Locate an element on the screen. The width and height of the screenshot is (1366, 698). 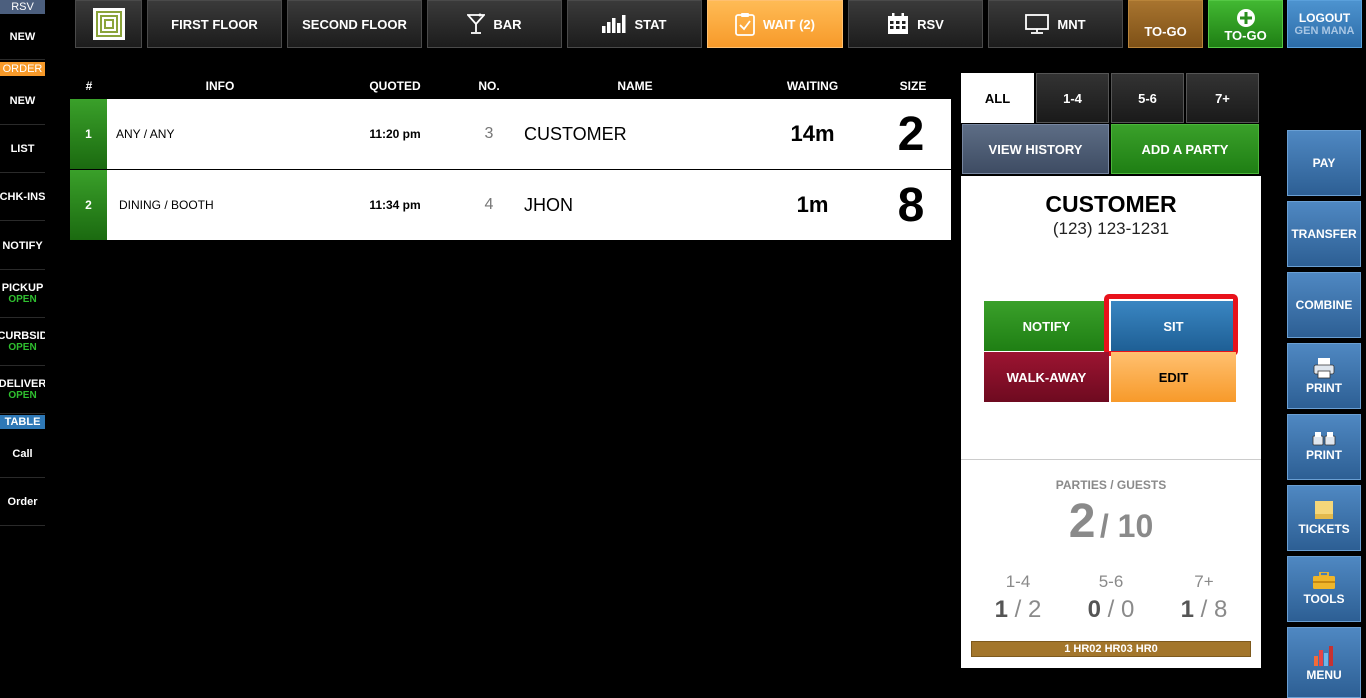
tab-all: ALL is located at coordinates (997, 98).